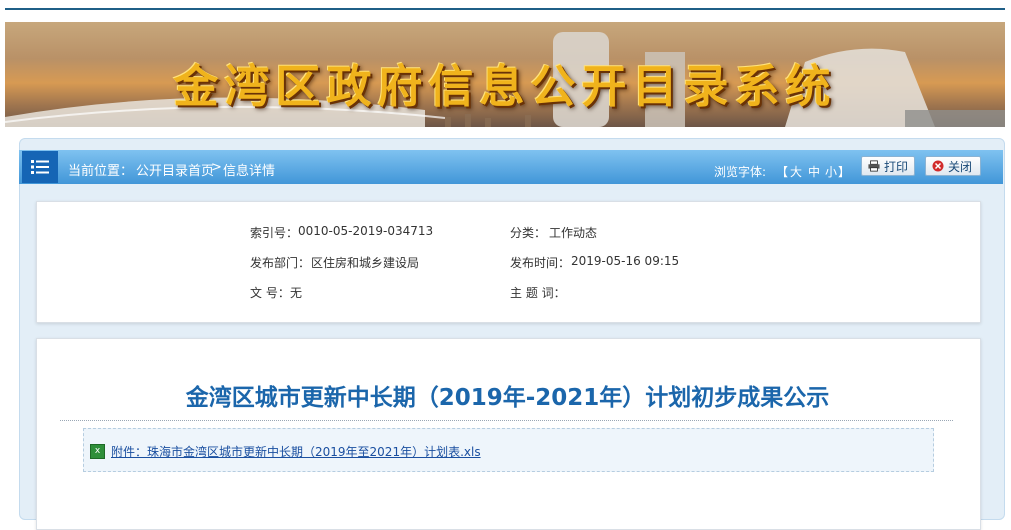  What do you see at coordinates (249, 171) in the screenshot?
I see `breadcrumb-current: 信息详情` at bounding box center [249, 171].